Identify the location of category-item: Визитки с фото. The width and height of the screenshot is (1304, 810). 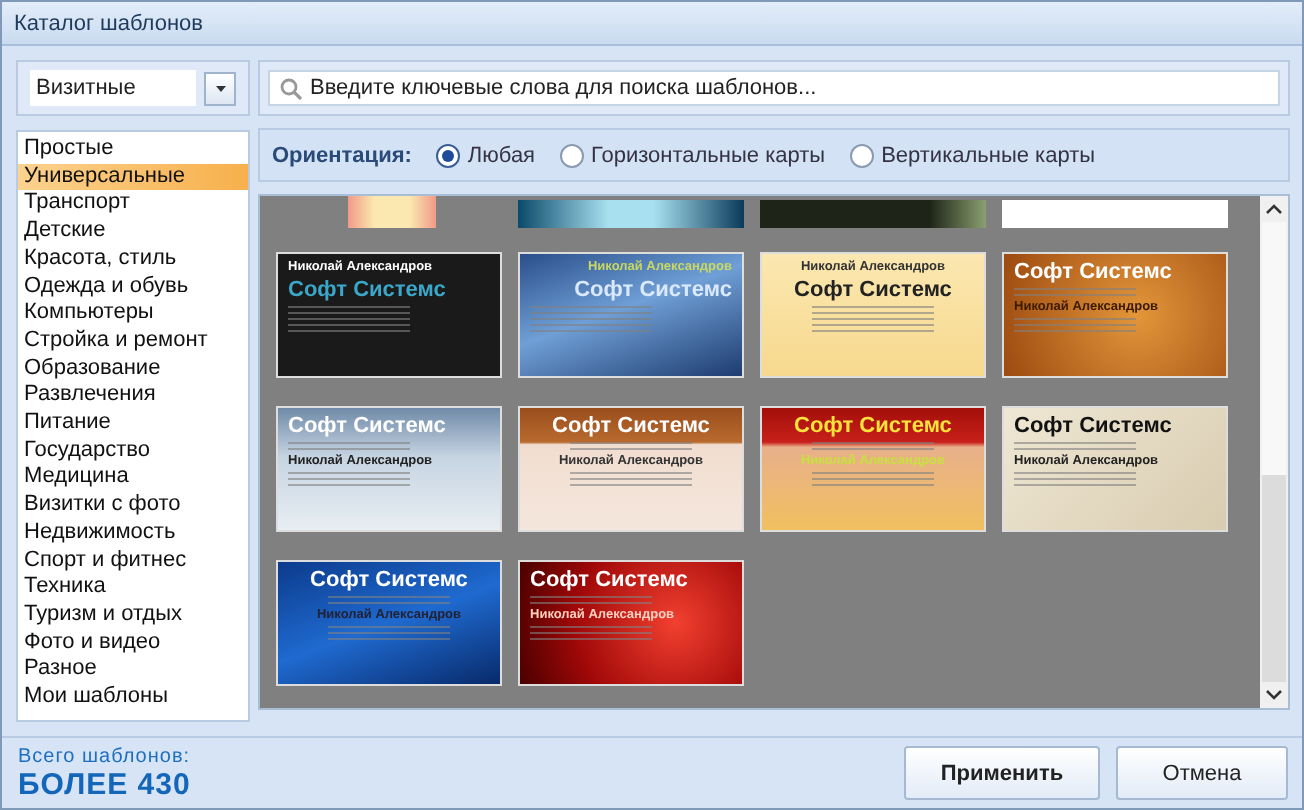
(133, 506).